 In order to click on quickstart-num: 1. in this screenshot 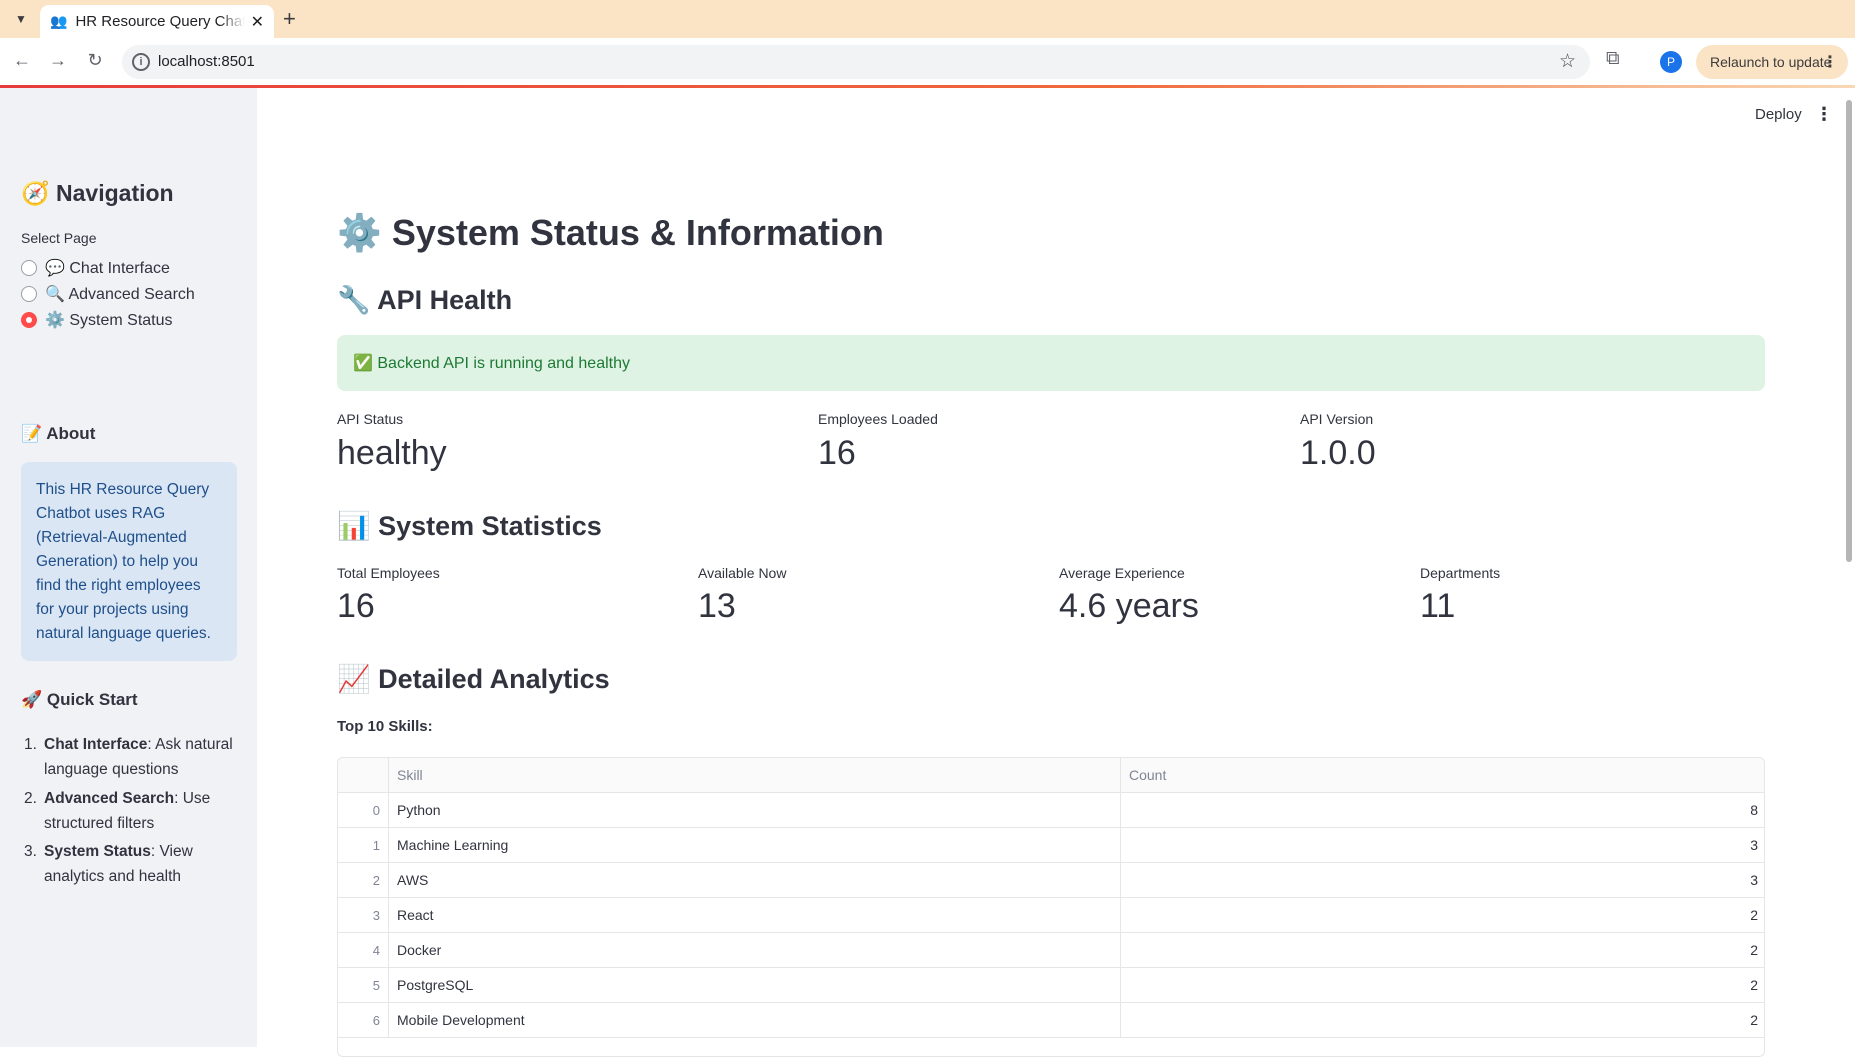, I will do `click(30, 744)`.